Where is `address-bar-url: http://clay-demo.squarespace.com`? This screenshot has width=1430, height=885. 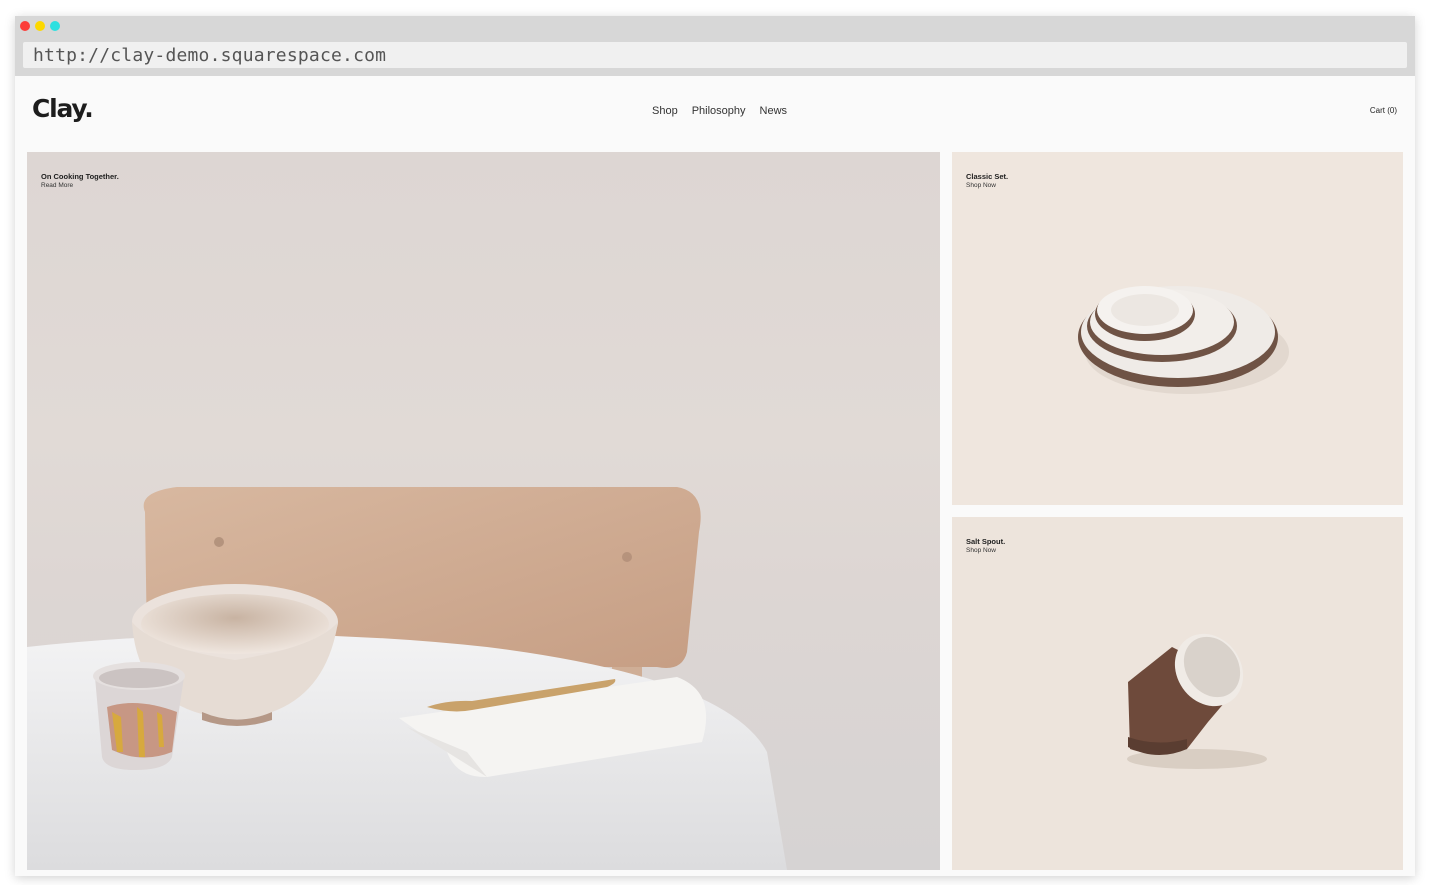
address-bar-url: http://clay-demo.squarespace.com is located at coordinates (210, 55).